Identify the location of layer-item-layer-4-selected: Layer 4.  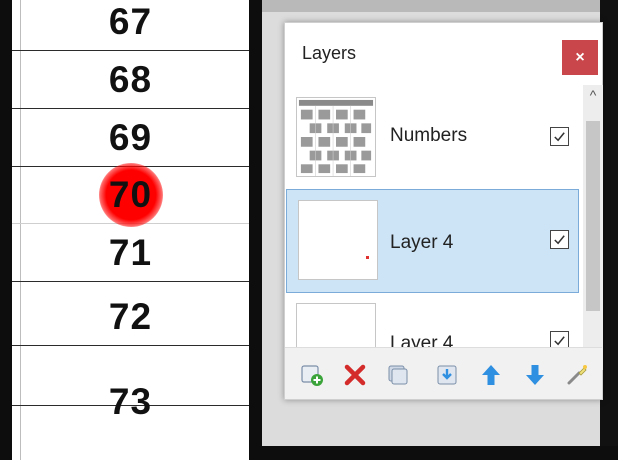
(434, 241).